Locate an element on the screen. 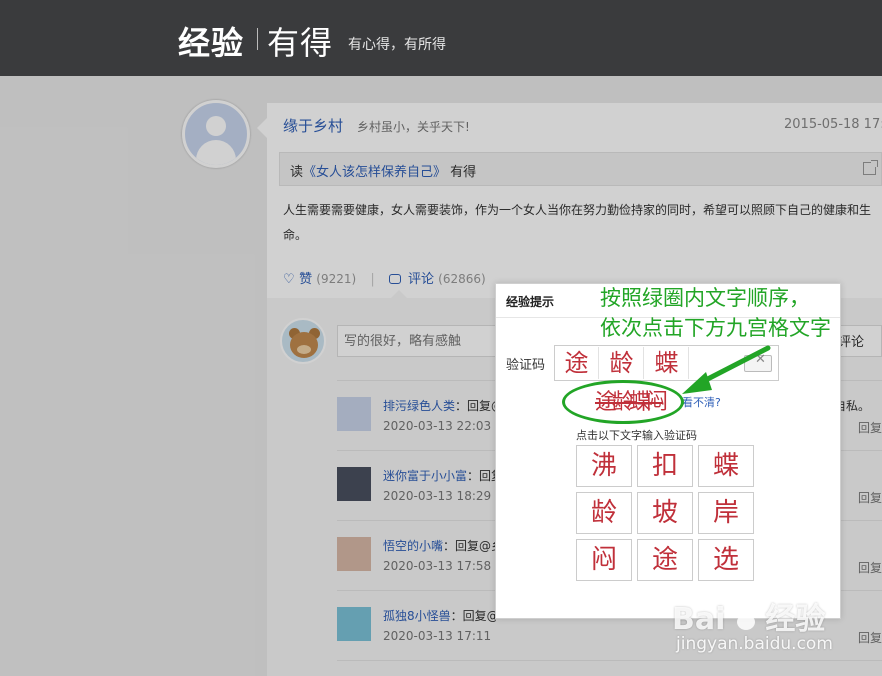 Image resolution: width=882 pixels, height=676 pixels. instruction-annotation: 按照绿圈内文字顺序， 依次点击下方九宫格文字 is located at coordinates (715, 313).